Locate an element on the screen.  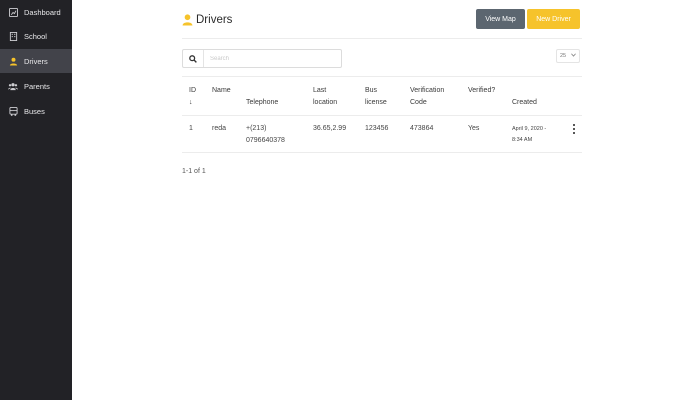
sidebar-item-dashboard: Dashboard is located at coordinates (36, 12).